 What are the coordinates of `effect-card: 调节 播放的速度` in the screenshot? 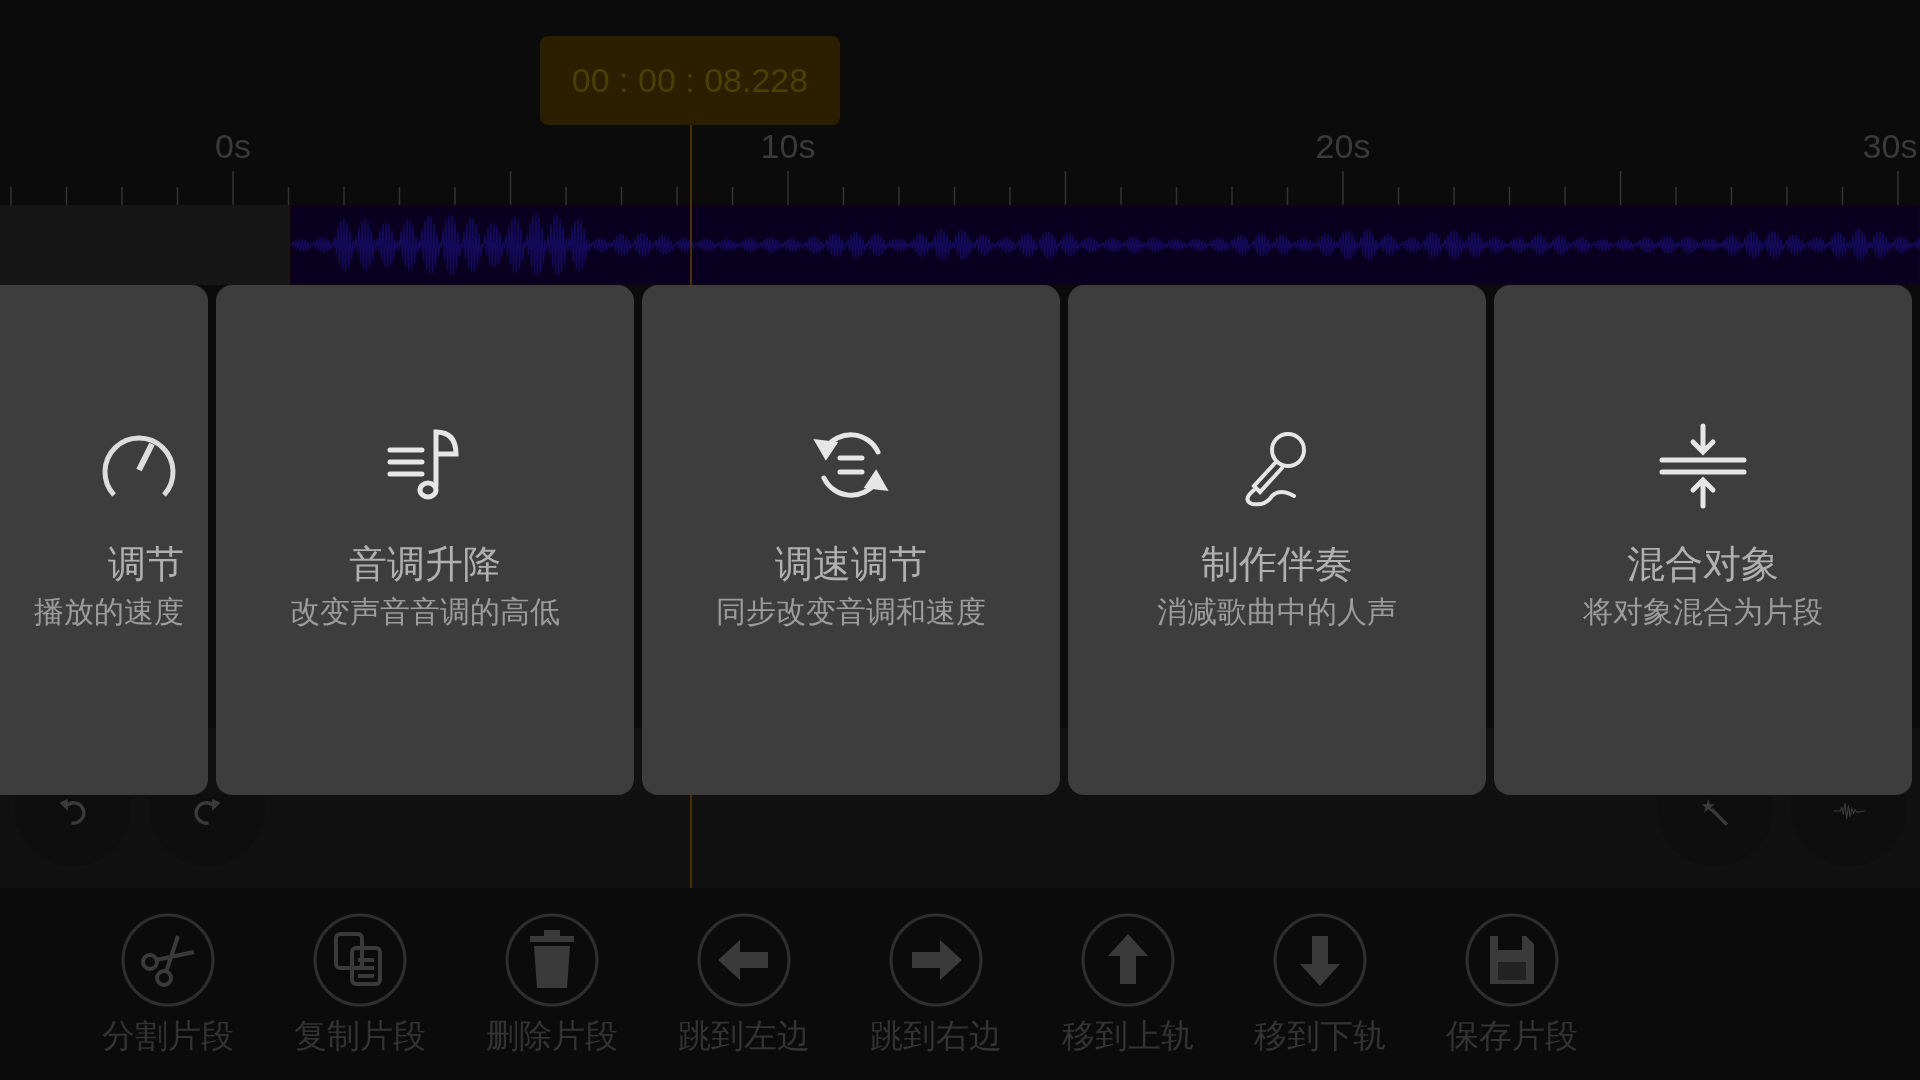 It's located at (104, 540).